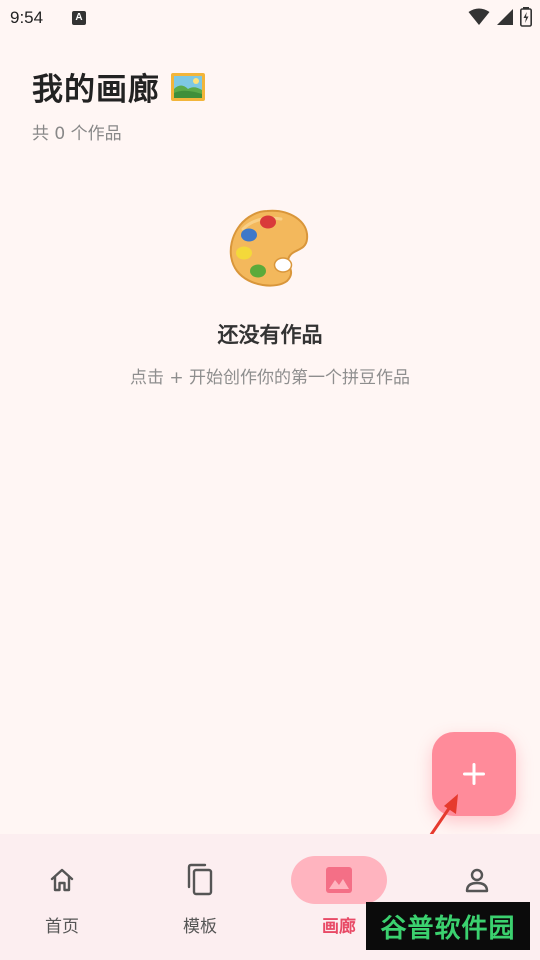  What do you see at coordinates (79, 18) in the screenshot?
I see `notification-icon: A` at bounding box center [79, 18].